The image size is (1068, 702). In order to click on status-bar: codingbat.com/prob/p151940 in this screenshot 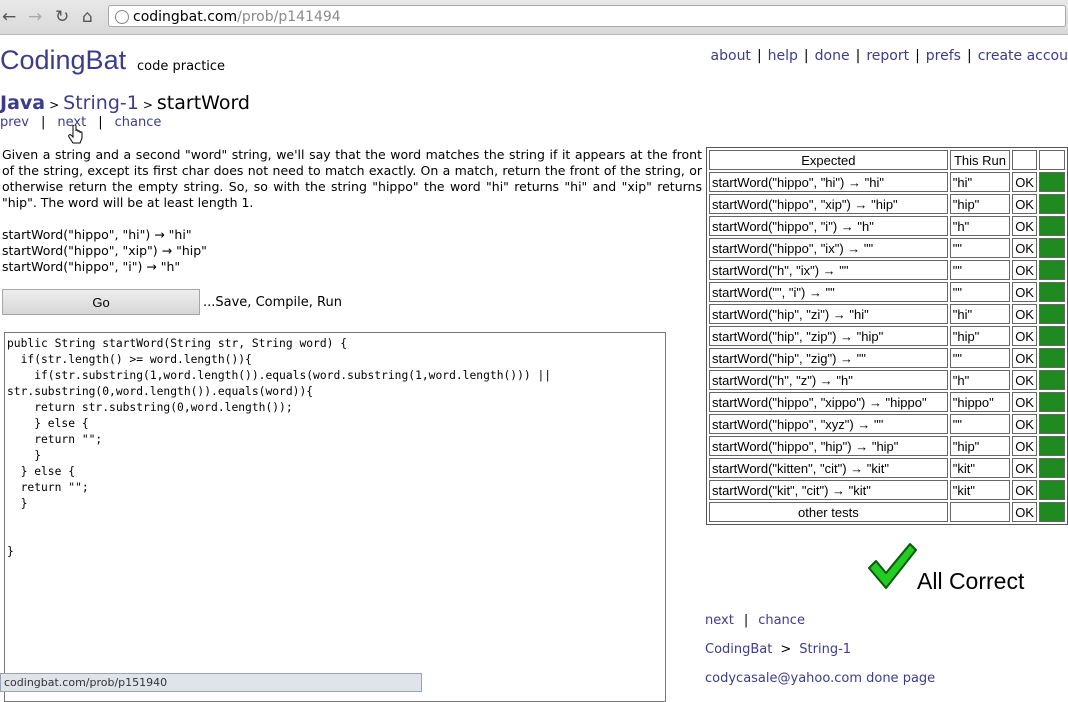, I will do `click(211, 682)`.